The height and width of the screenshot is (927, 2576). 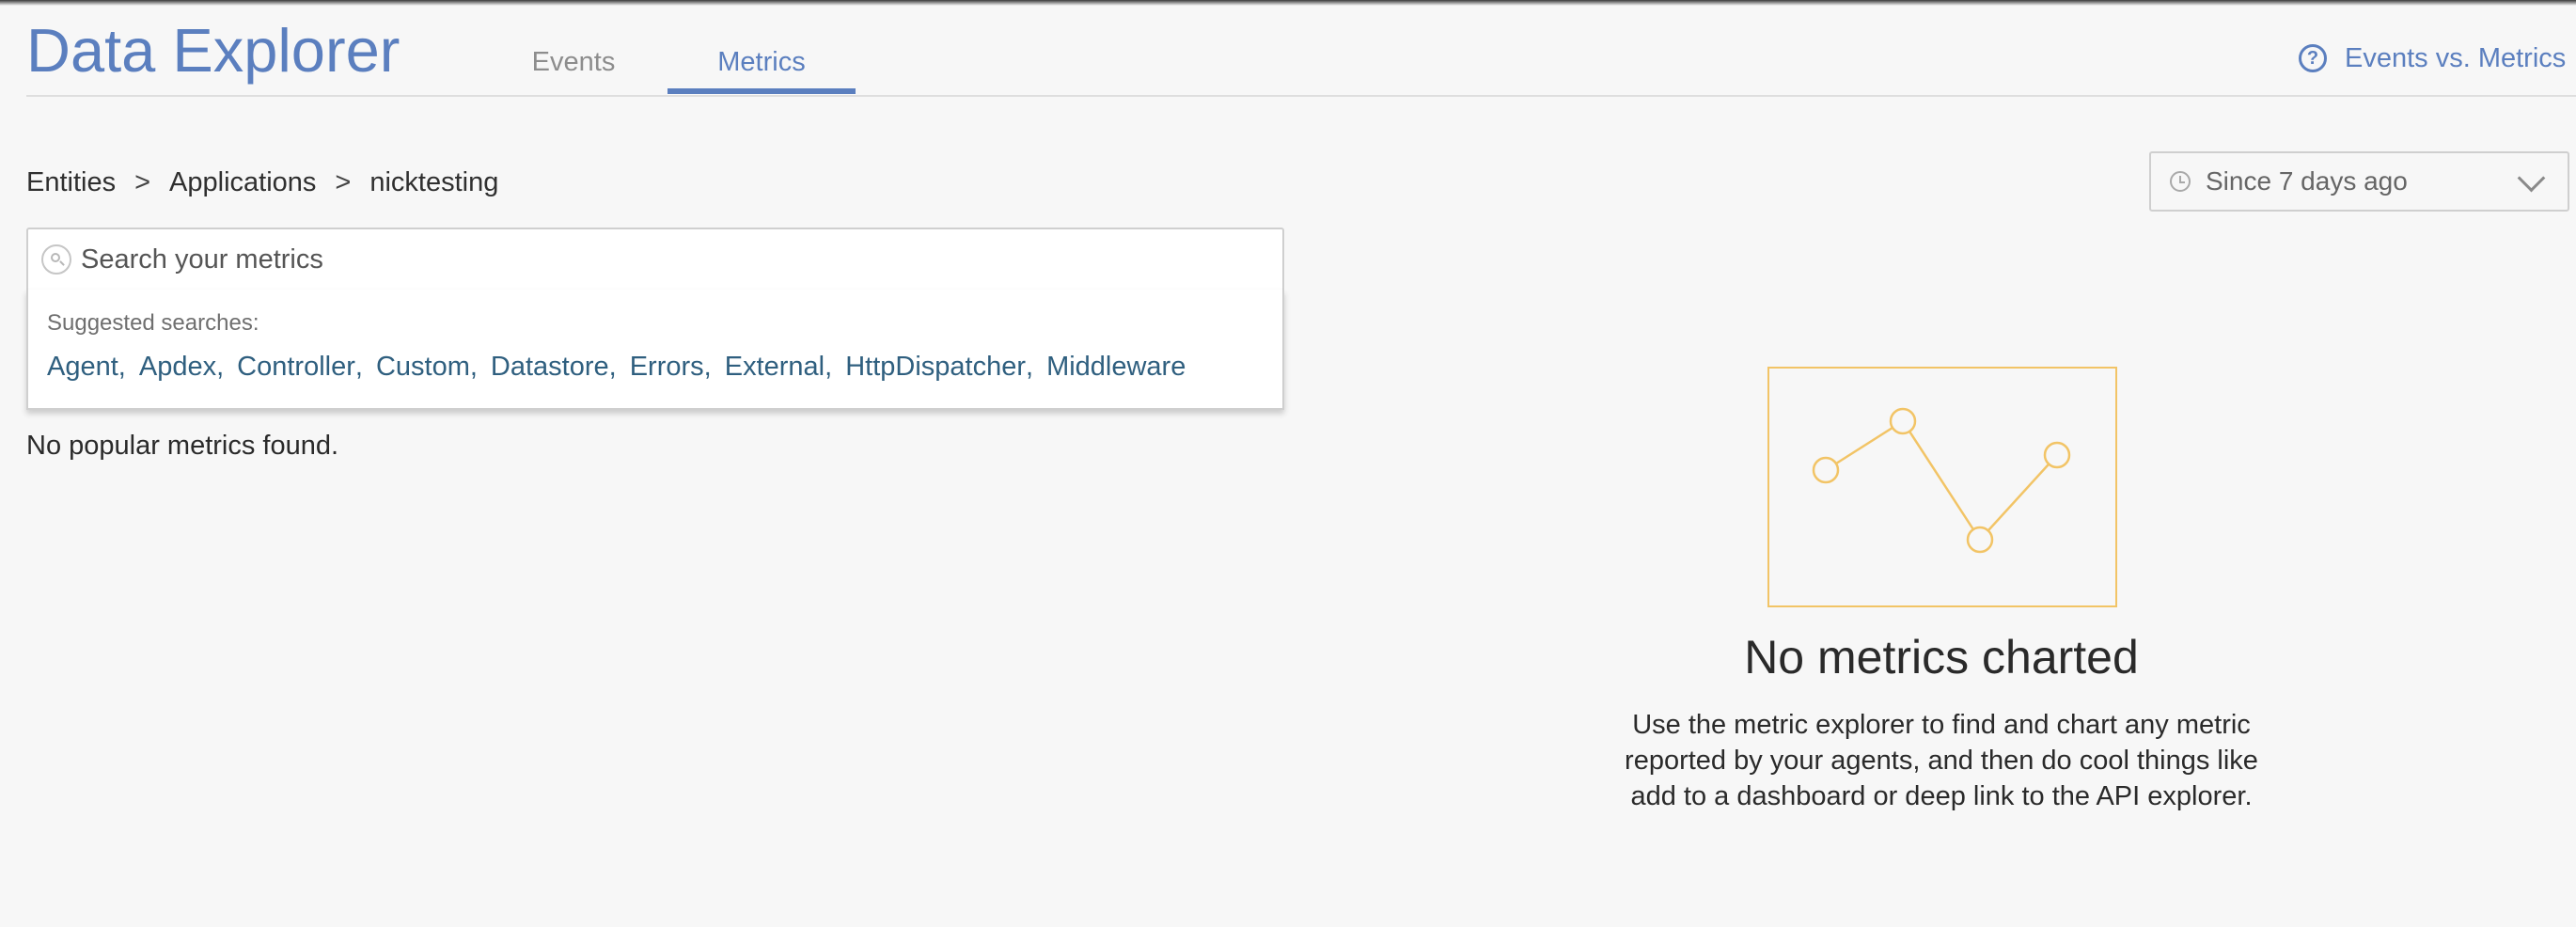 What do you see at coordinates (83, 368) in the screenshot?
I see `suggestion-agent: Agent` at bounding box center [83, 368].